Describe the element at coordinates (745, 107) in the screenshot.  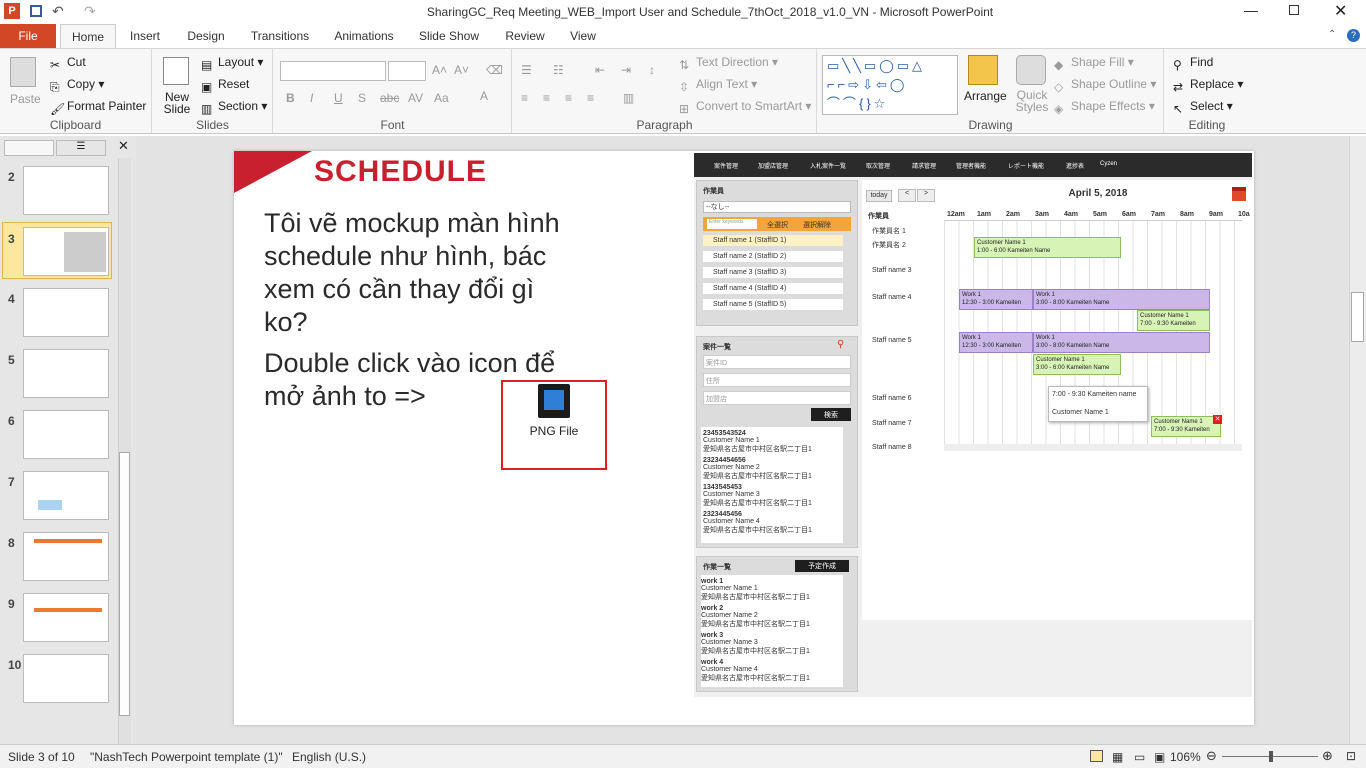
I see `convert-smartart-button: ⊞ Convert to SmartArt ▾` at that location.